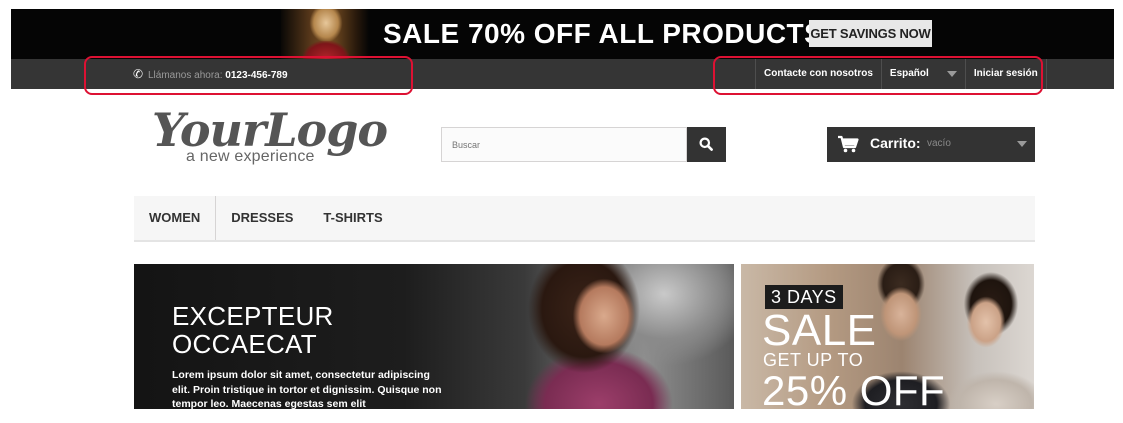  What do you see at coordinates (244, 344) in the screenshot?
I see `hero-title-line2: OCCAECAT` at bounding box center [244, 344].